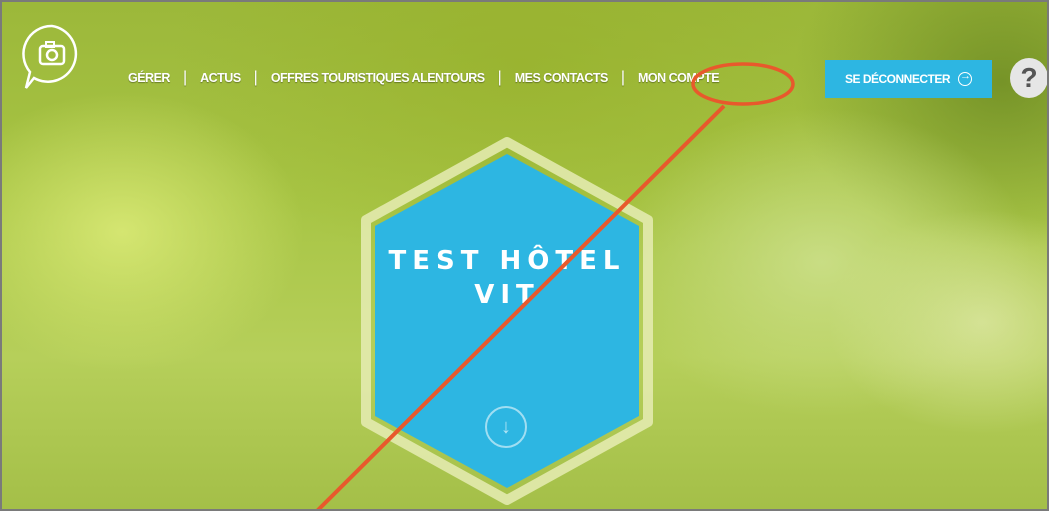  Describe the element at coordinates (507, 295) in the screenshot. I see `hotel-title-line2: VIT` at that location.